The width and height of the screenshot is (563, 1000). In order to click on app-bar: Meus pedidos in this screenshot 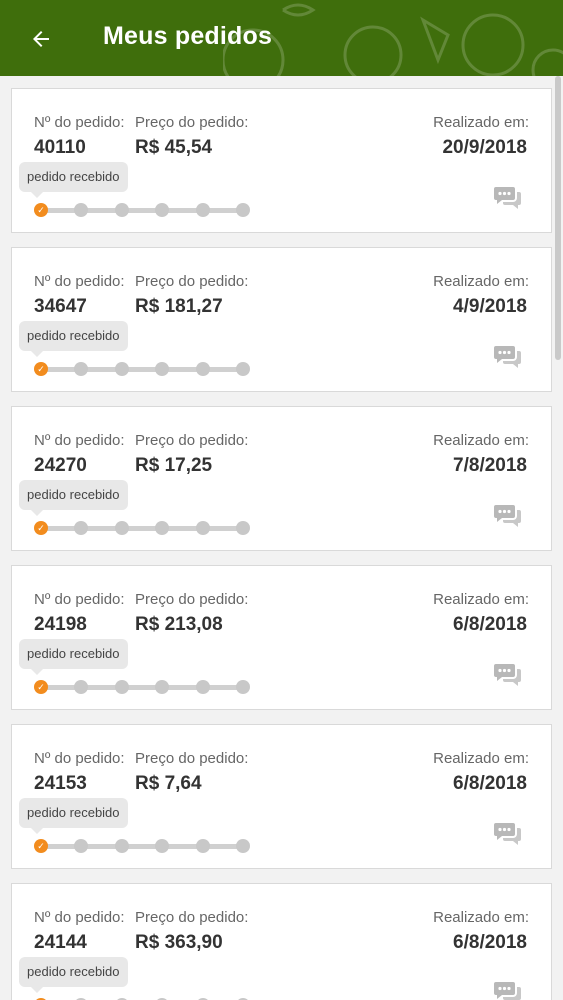, I will do `click(281, 38)`.